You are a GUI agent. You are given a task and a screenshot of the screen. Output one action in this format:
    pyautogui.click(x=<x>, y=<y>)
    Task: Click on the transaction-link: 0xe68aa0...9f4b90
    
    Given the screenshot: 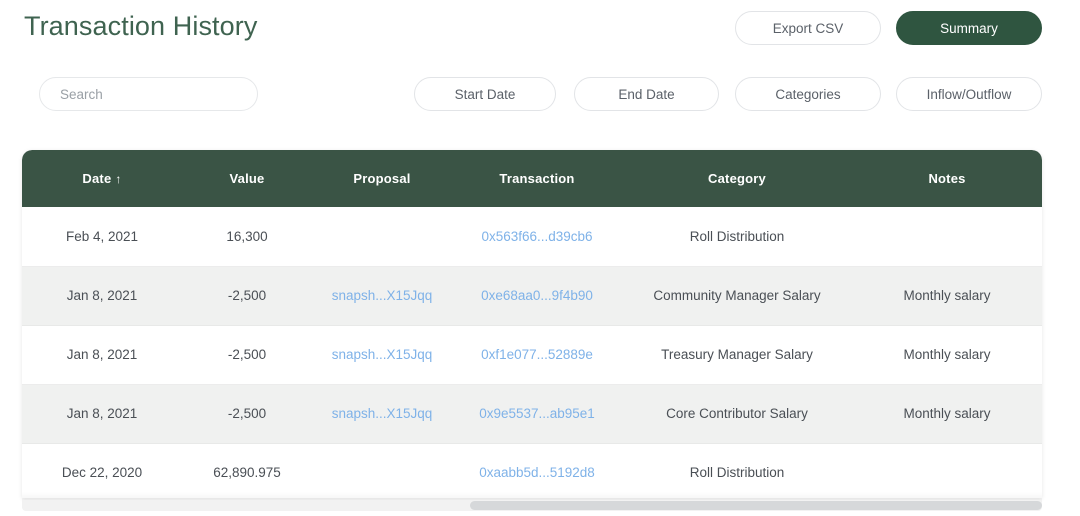 What is the action you would take?
    pyautogui.click(x=537, y=295)
    